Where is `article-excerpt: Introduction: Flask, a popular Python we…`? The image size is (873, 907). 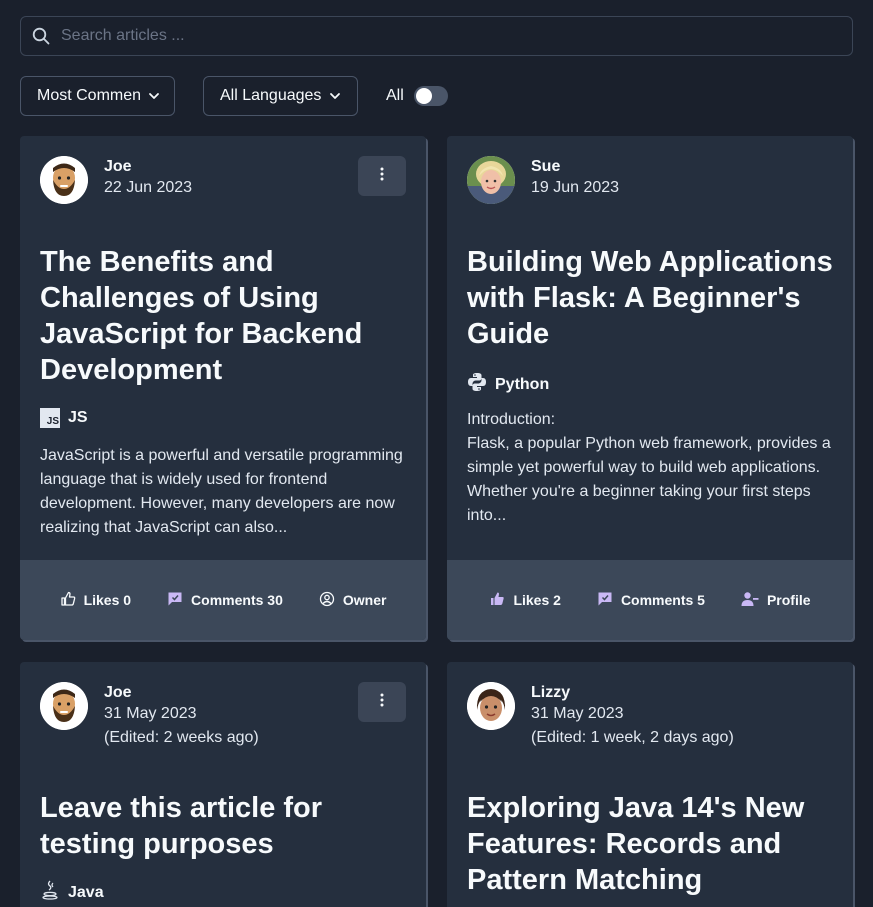
article-excerpt: Introduction: Flask, a popular Python we… is located at coordinates (650, 468).